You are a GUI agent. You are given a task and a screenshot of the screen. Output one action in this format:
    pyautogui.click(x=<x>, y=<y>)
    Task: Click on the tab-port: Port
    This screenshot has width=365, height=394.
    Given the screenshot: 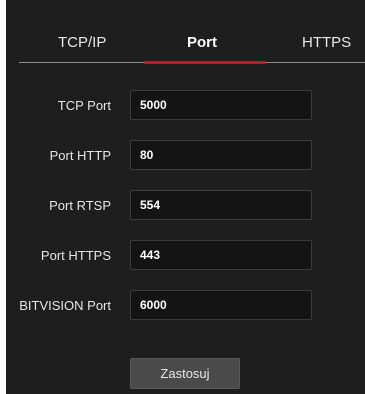 What is the action you would take?
    pyautogui.click(x=202, y=42)
    